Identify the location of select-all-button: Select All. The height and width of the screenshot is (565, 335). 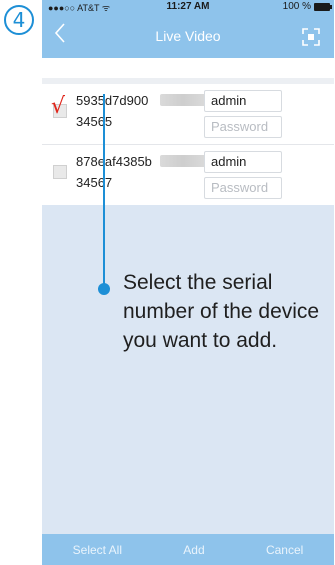
(97, 550).